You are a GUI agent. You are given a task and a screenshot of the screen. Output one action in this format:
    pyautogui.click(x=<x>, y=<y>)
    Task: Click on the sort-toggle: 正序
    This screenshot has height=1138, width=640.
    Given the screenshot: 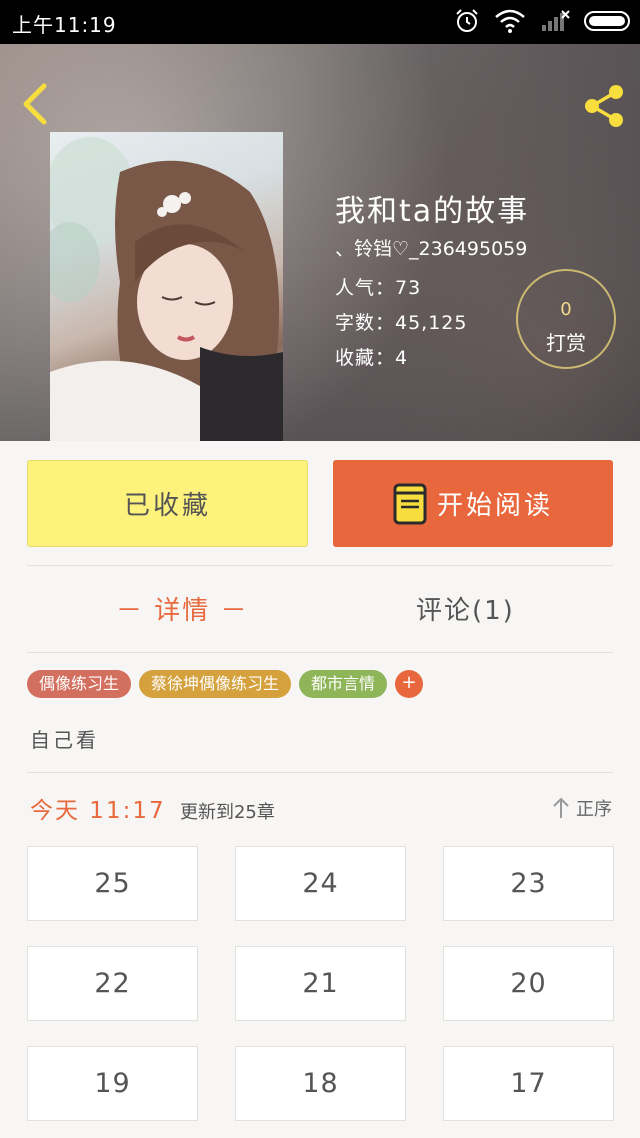 What is the action you would take?
    pyautogui.click(x=582, y=808)
    